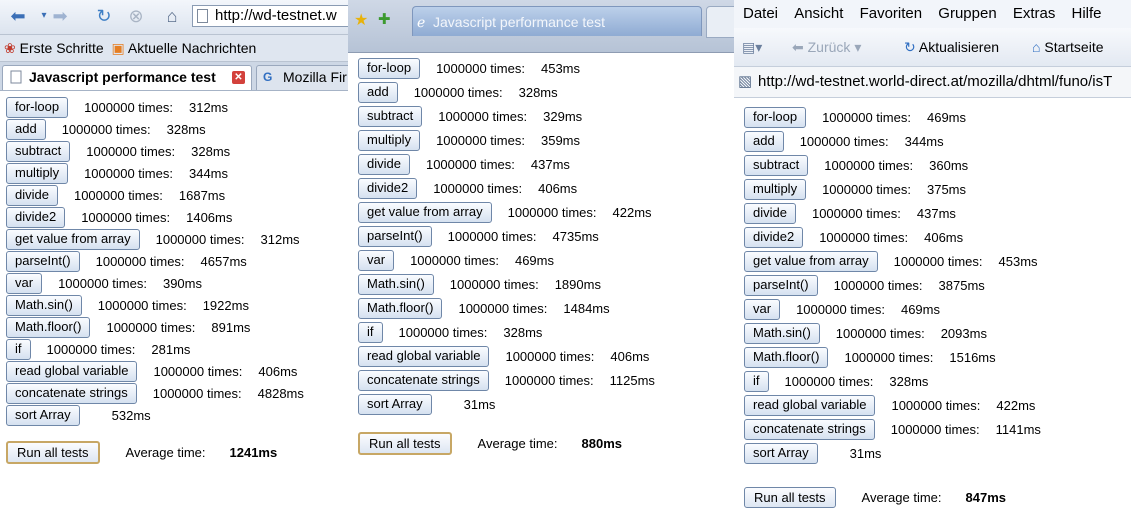  I want to click on menu-datei: Datei, so click(760, 14).